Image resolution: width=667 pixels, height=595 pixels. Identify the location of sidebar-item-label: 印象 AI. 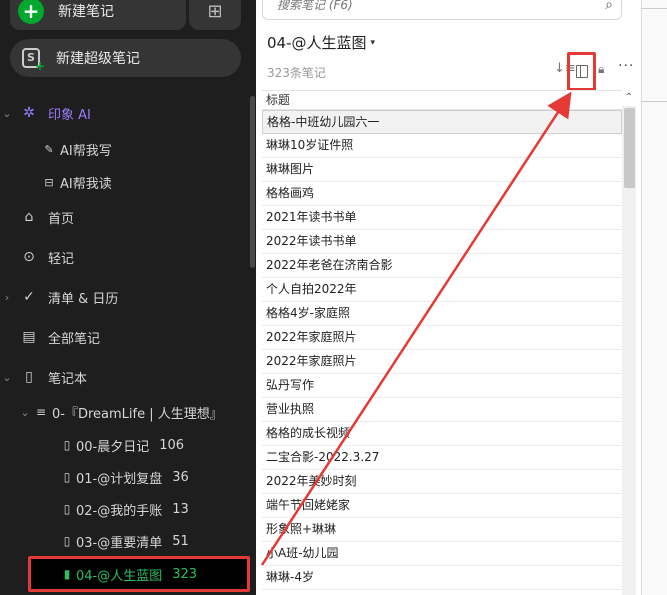
(69, 115).